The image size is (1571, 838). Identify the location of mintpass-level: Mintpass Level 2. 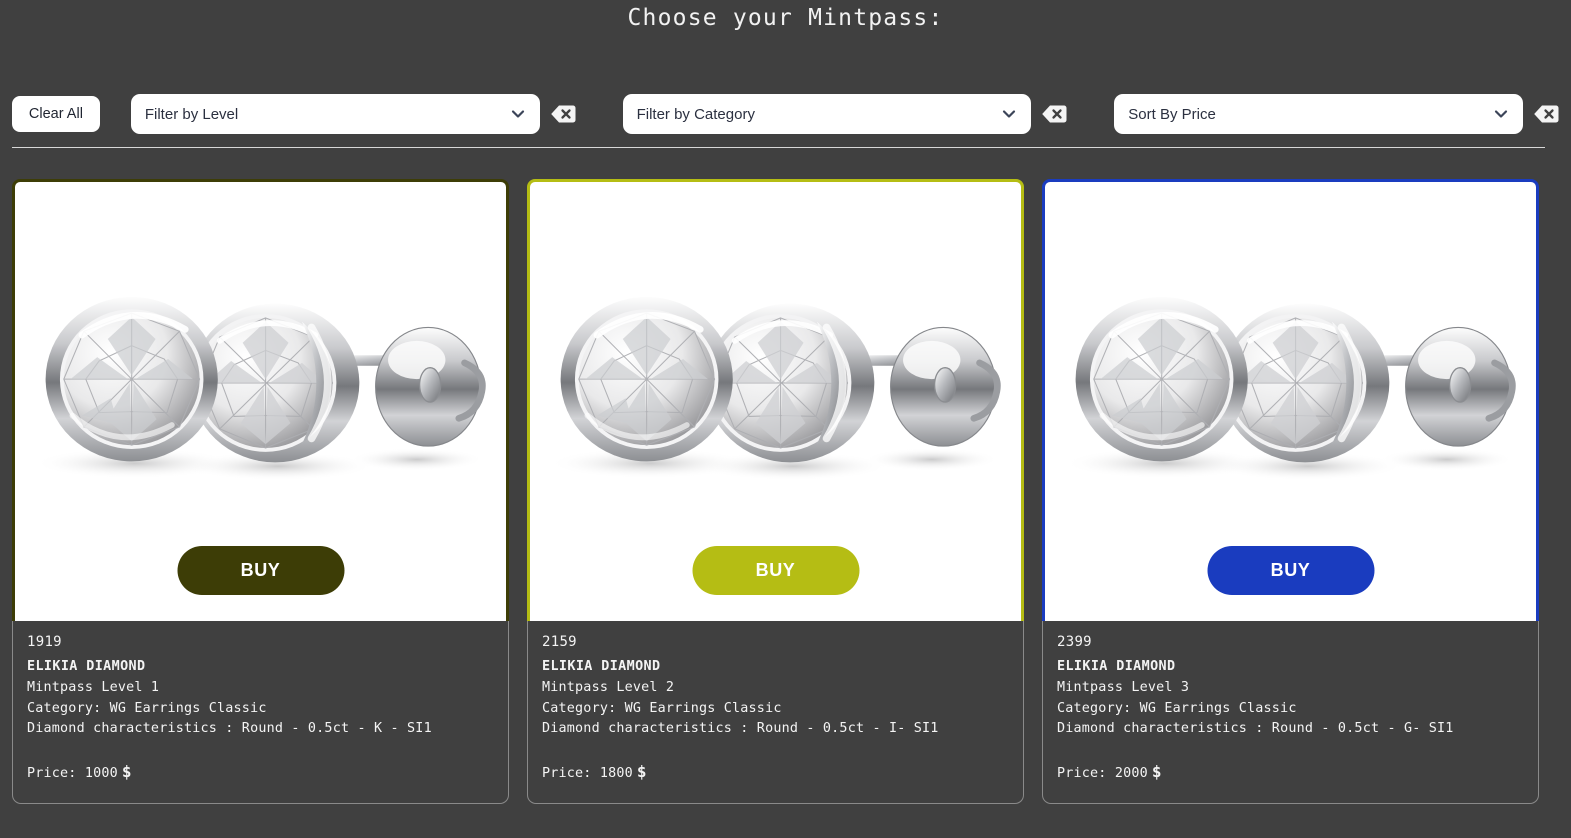
(608, 687).